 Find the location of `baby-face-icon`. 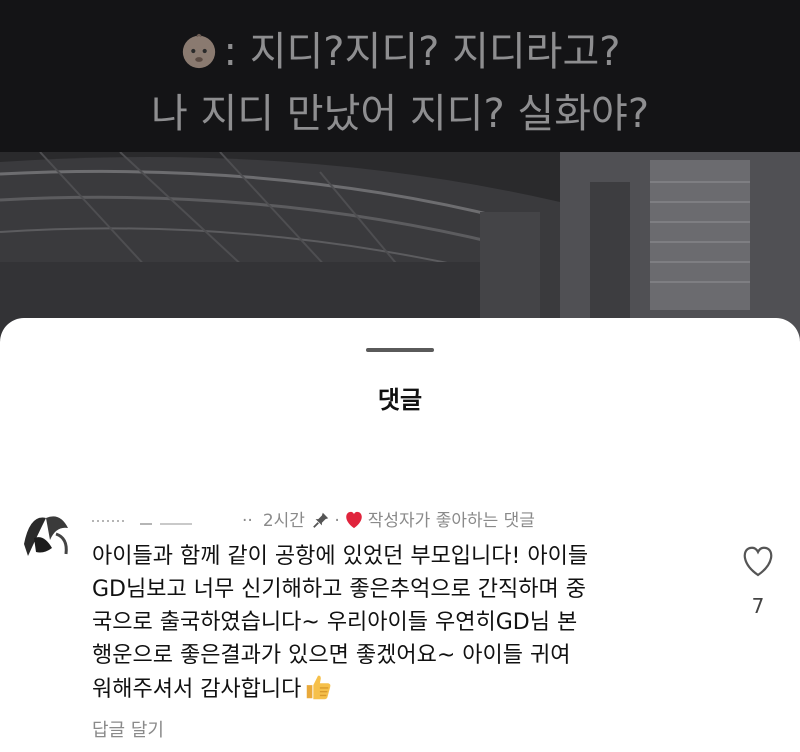

baby-face-icon is located at coordinates (198, 51).